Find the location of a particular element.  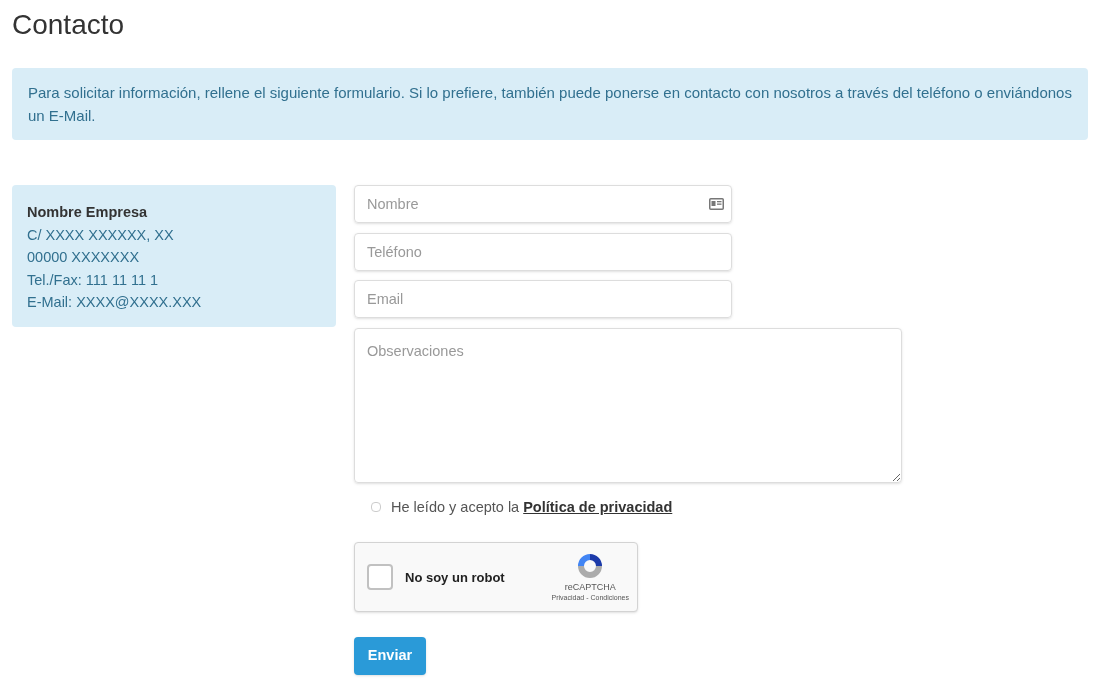

company-name: Nombre Empresa is located at coordinates (87, 212).